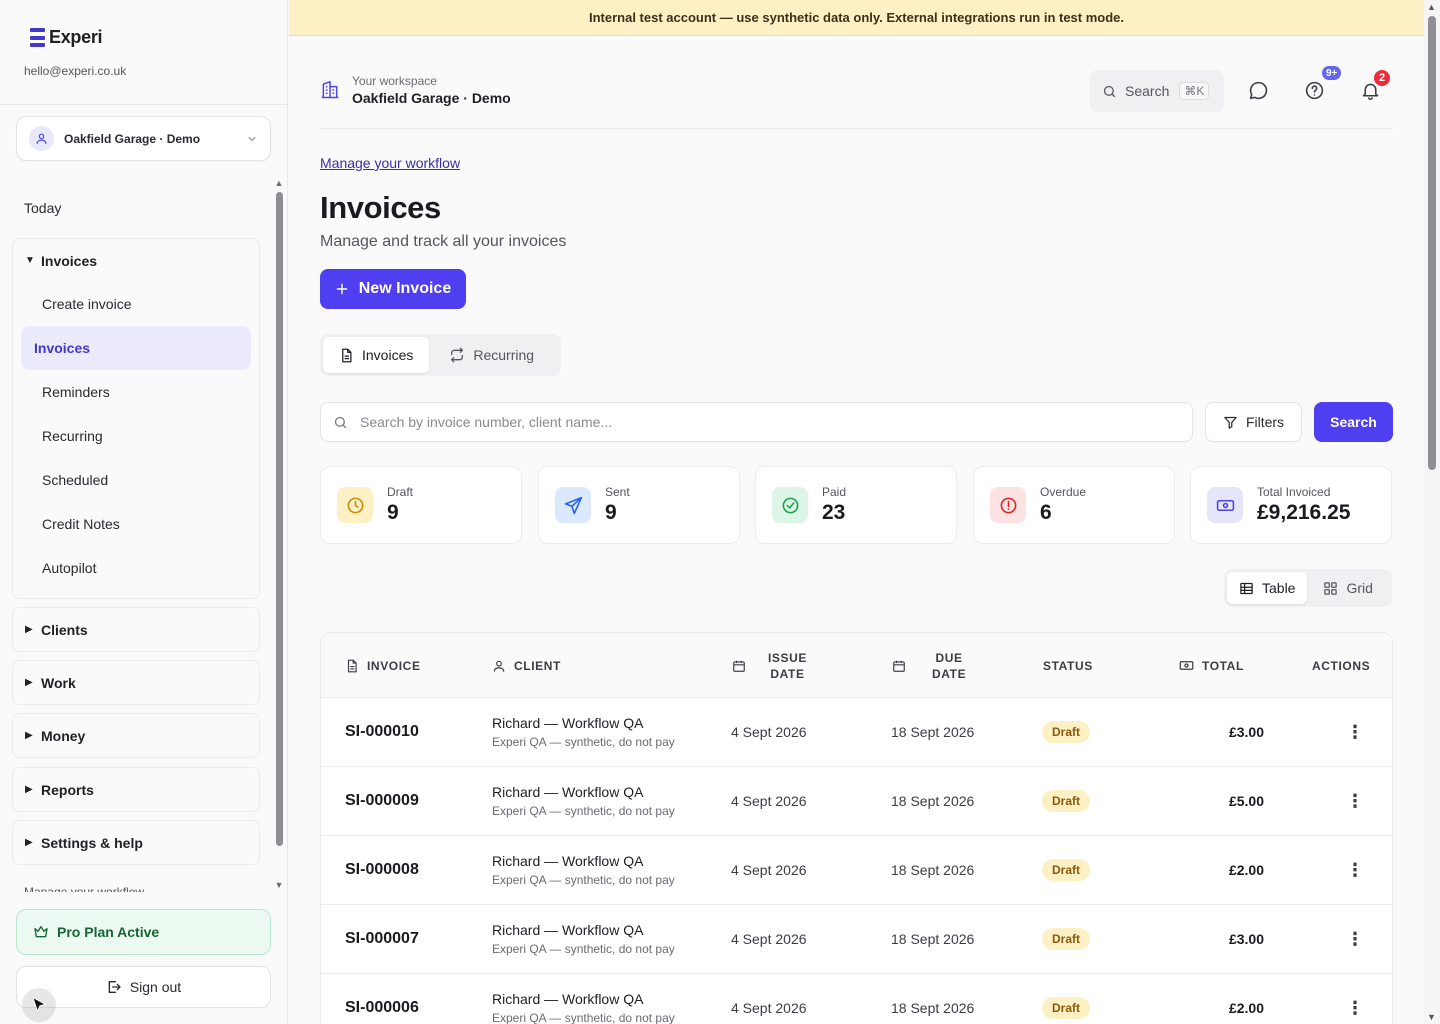 This screenshot has height=1024, width=1440. I want to click on search-button: Search, so click(1353, 422).